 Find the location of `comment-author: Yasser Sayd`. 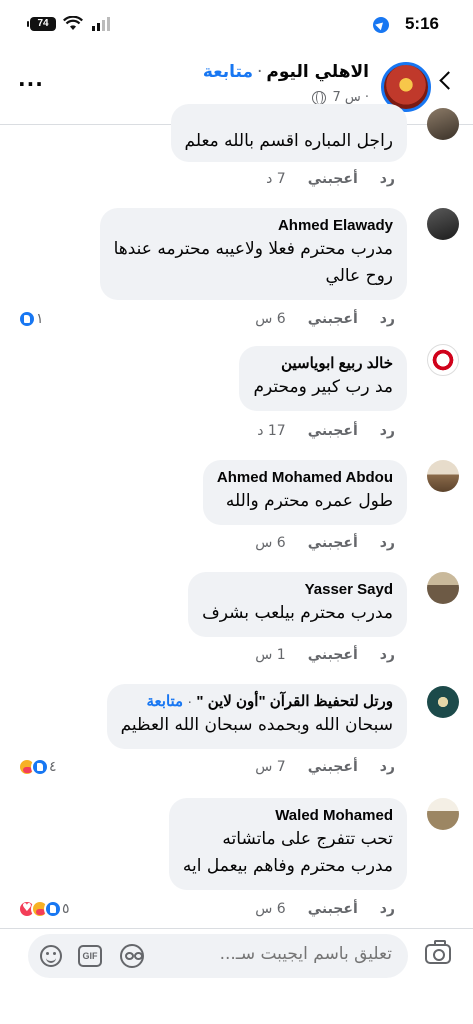

comment-author: Yasser Sayd is located at coordinates (297, 590).